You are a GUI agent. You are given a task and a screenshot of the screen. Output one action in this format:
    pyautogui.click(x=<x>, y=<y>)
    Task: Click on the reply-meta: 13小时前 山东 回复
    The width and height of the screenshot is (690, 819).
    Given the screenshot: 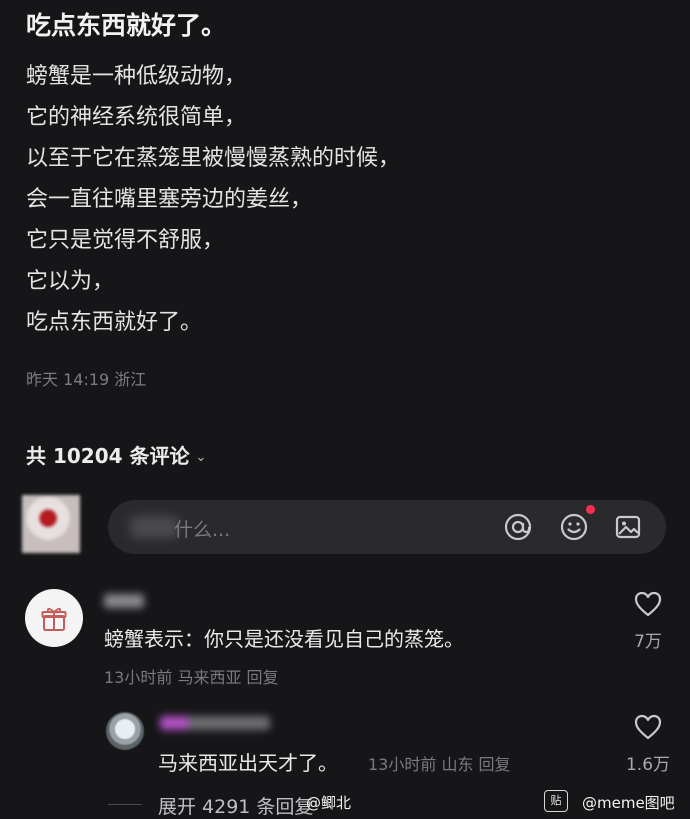 What is the action you would take?
    pyautogui.click(x=439, y=763)
    